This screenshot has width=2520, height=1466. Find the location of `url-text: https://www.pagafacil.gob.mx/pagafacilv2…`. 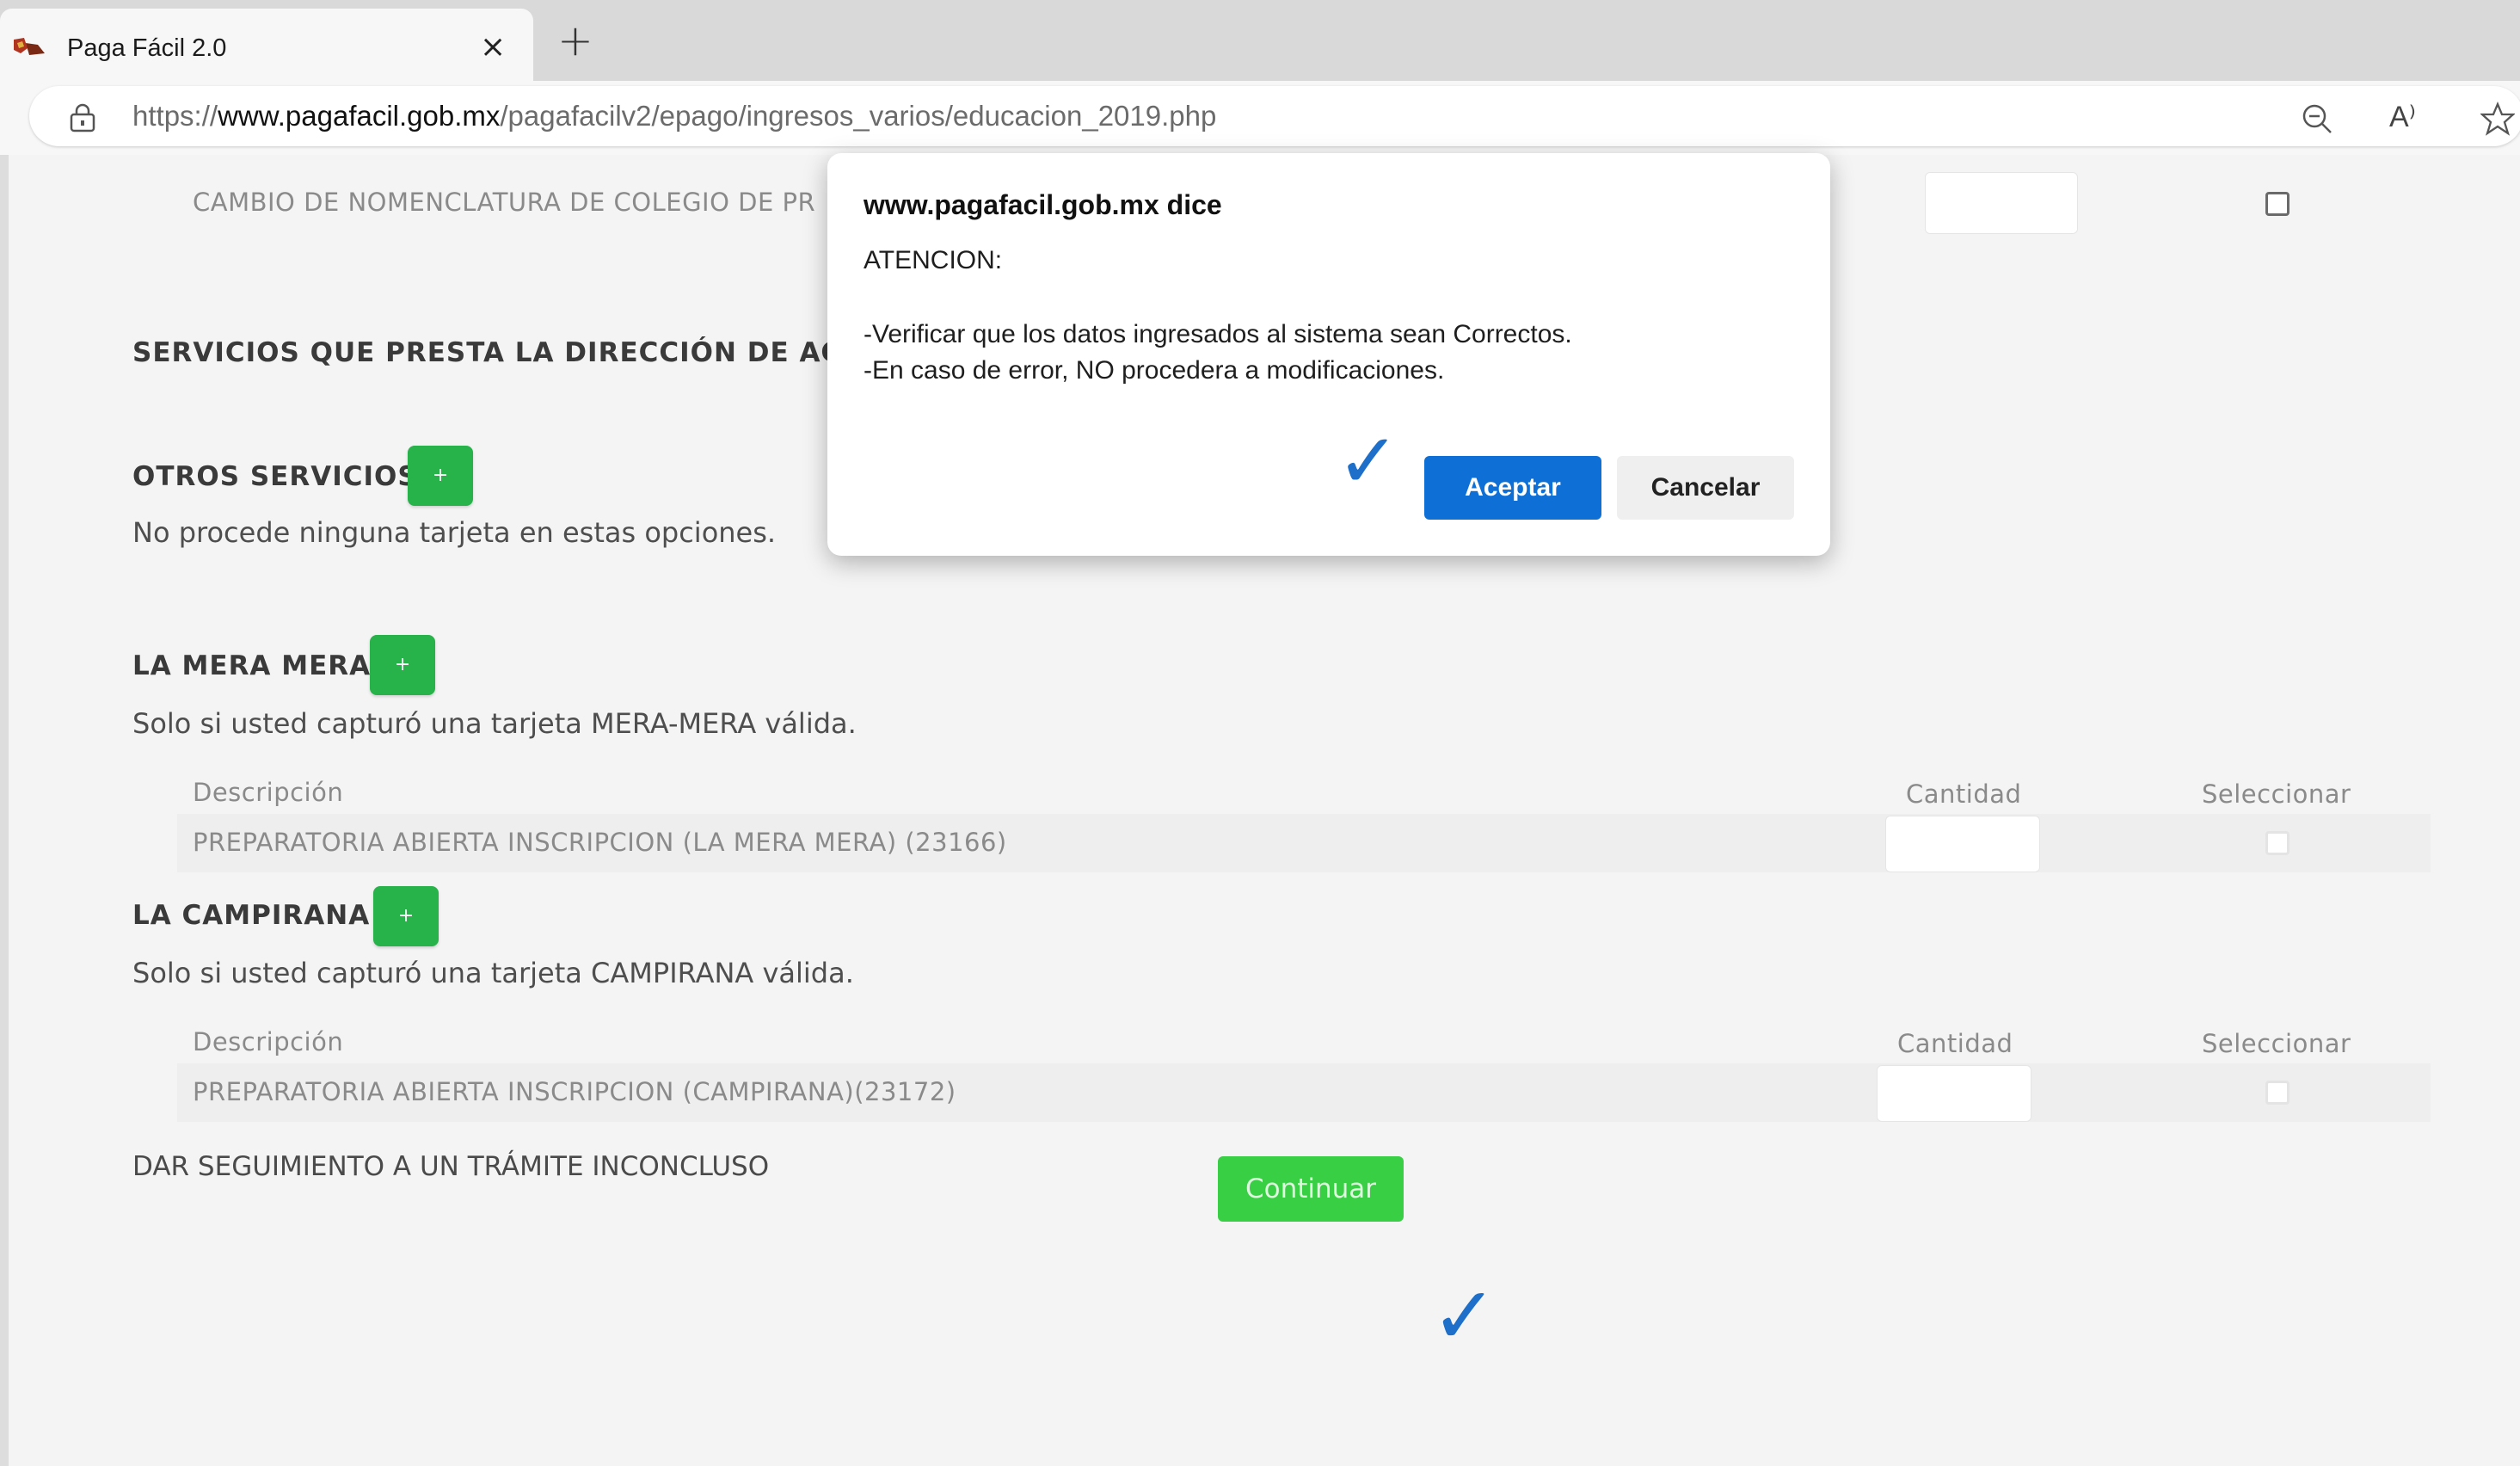

url-text: https://www.pagafacil.gob.mx/pagafacilv2… is located at coordinates (674, 116).